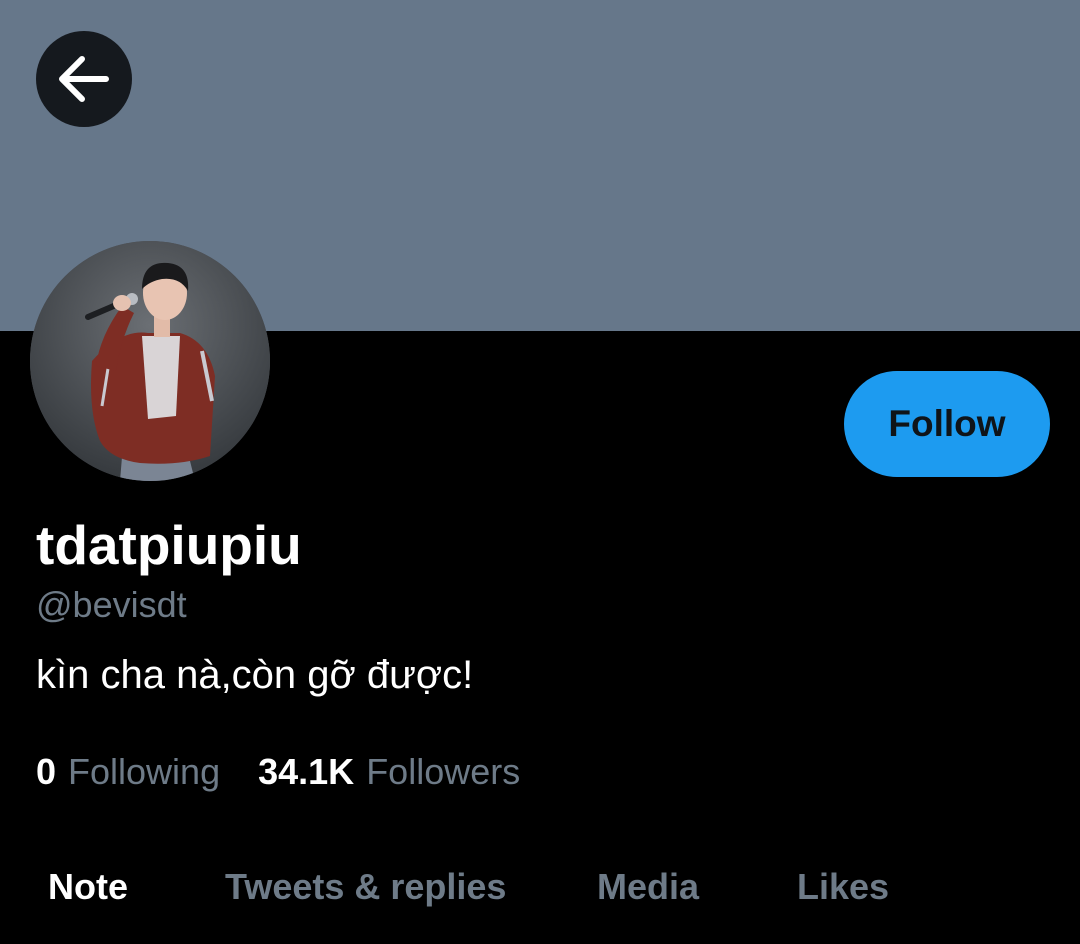 Image resolution: width=1080 pixels, height=944 pixels. I want to click on following-stat-link: 0 Following, so click(128, 772).